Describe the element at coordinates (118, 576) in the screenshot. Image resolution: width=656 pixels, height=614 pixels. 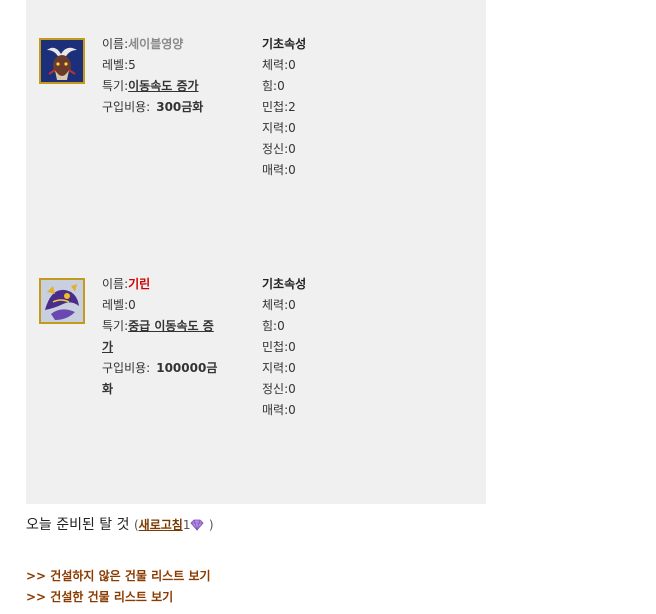
I see `unbuilt-buildings-link: >> 건설하지 않은 건물 리스트 보기` at that location.